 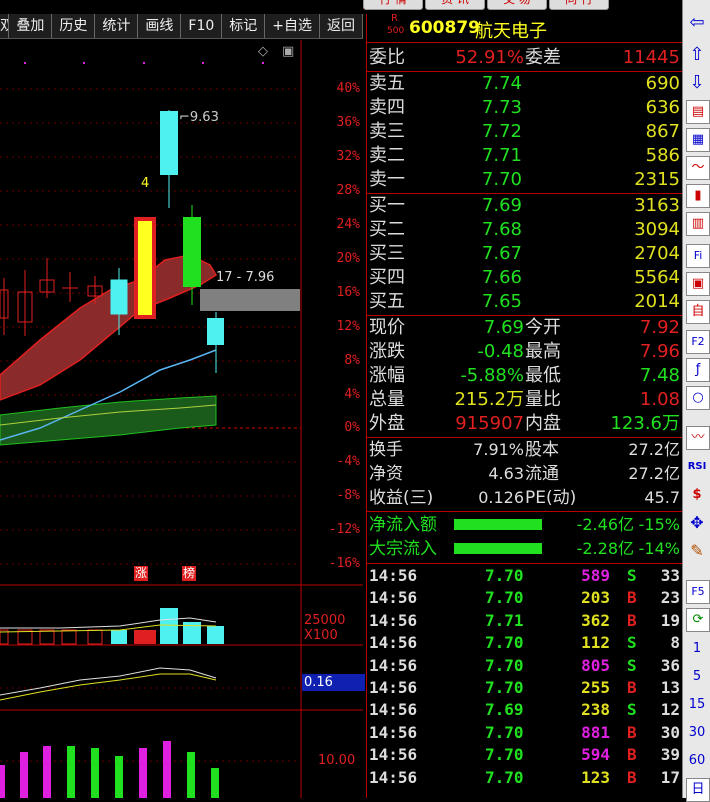 I want to click on sell-volume: 690, so click(x=662, y=83).